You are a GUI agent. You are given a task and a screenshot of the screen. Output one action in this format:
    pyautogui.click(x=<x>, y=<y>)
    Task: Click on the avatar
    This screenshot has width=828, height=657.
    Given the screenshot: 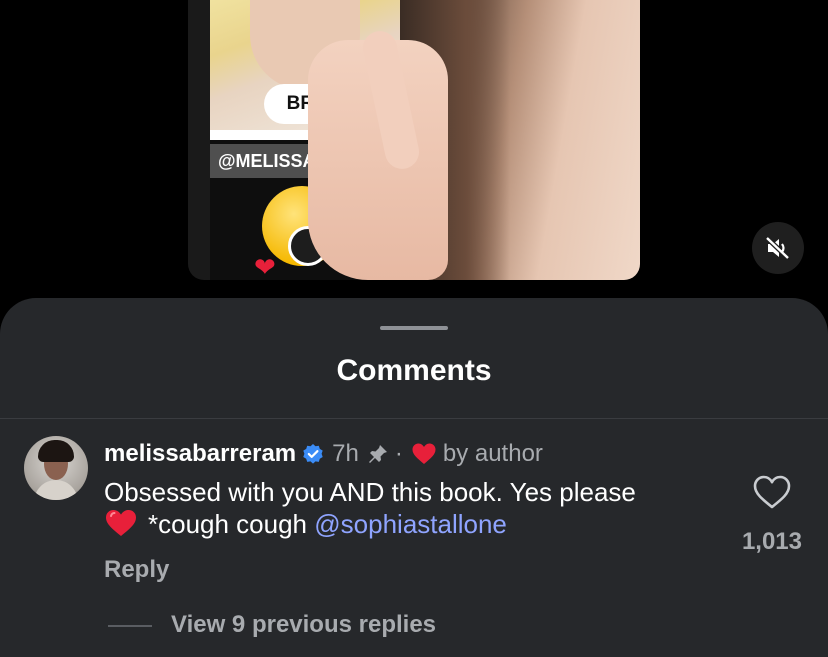 What is the action you would take?
    pyautogui.click(x=56, y=468)
    